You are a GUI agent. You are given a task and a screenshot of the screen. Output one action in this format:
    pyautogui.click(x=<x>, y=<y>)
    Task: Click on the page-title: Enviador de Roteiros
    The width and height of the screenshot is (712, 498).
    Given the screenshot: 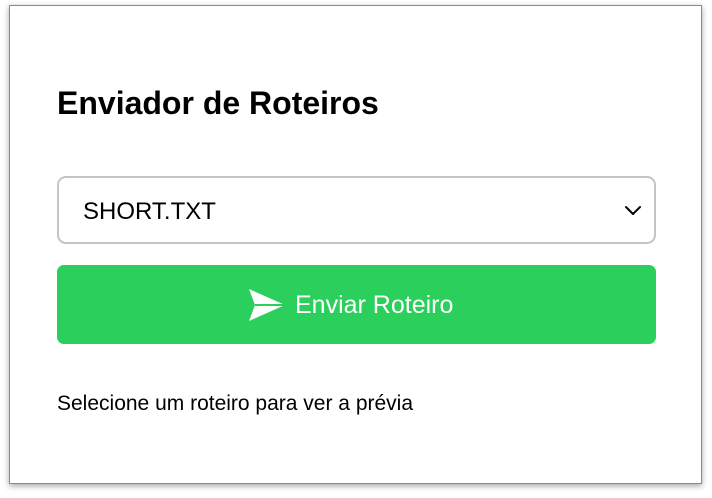 What is the action you would take?
    pyautogui.click(x=218, y=103)
    